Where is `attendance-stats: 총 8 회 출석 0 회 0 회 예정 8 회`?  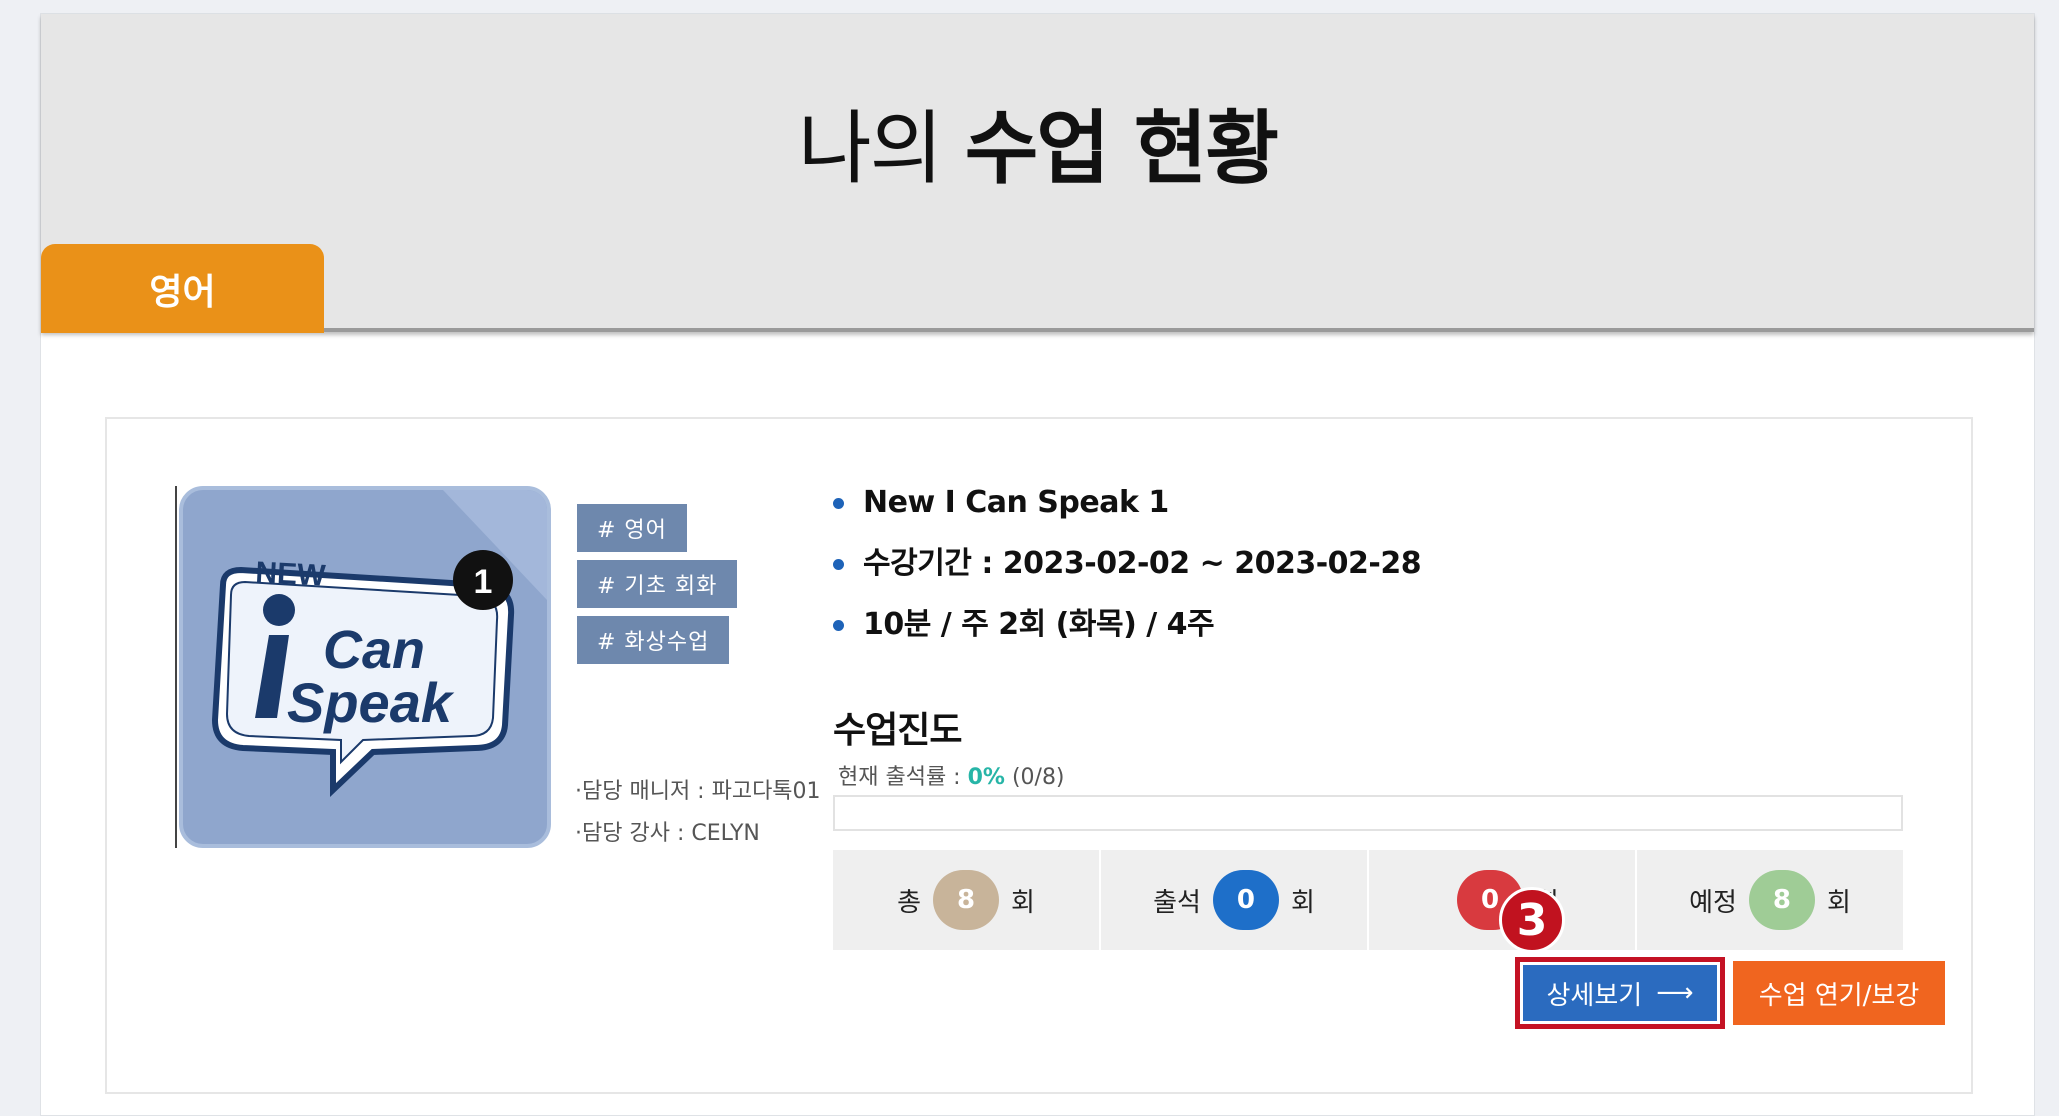
attendance-stats: 총 8 회 출석 0 회 0 회 예정 8 회 is located at coordinates (1368, 900).